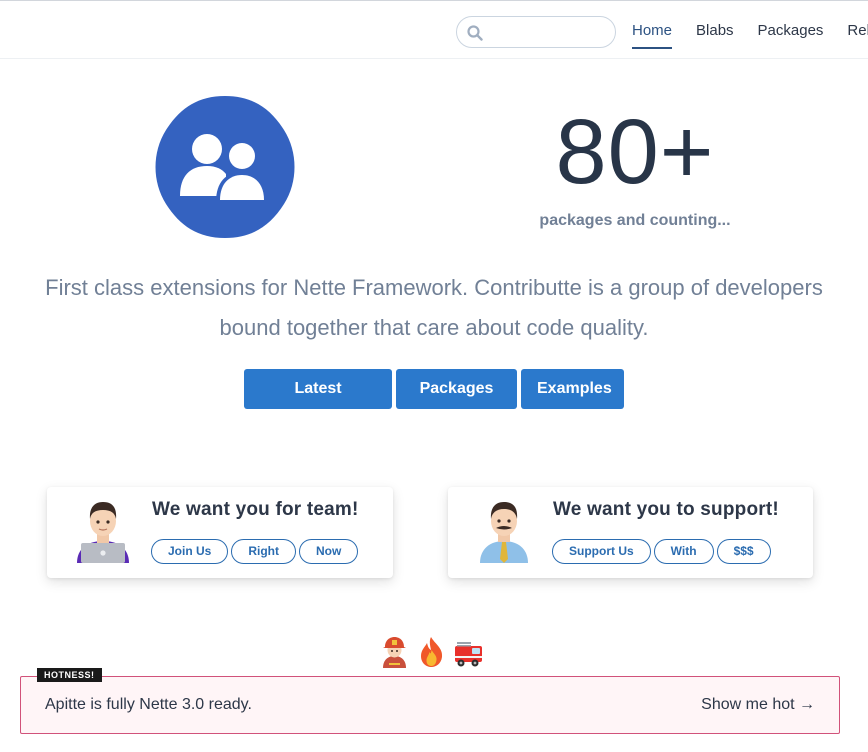  What do you see at coordinates (715, 35) in the screenshot?
I see `nav-blabs: Blabs` at bounding box center [715, 35].